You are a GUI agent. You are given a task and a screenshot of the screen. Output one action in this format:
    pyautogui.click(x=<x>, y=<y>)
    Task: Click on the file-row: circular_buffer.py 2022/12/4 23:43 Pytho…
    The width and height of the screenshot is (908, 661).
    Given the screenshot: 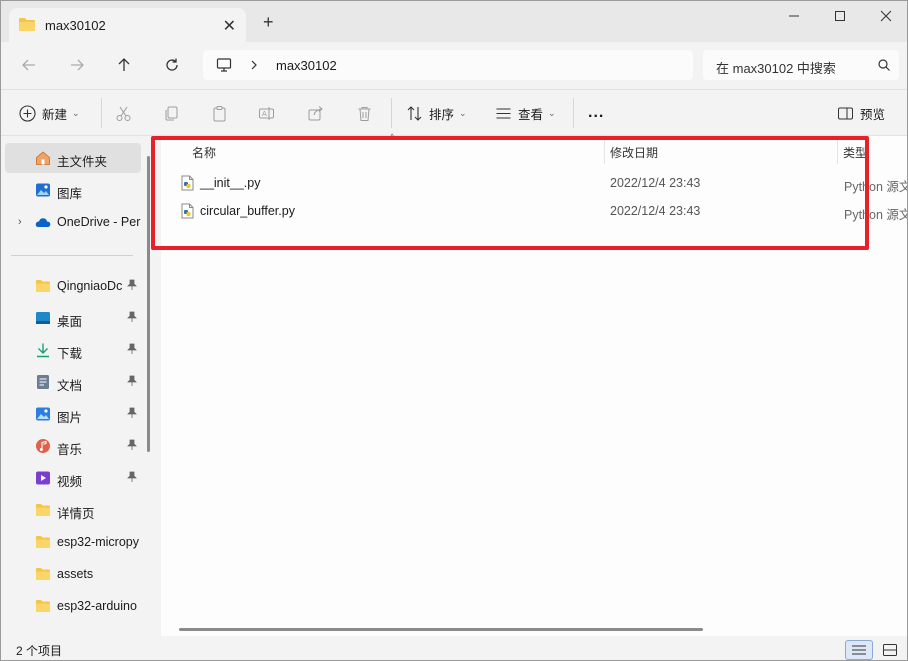 What is the action you would take?
    pyautogui.click(x=534, y=211)
    